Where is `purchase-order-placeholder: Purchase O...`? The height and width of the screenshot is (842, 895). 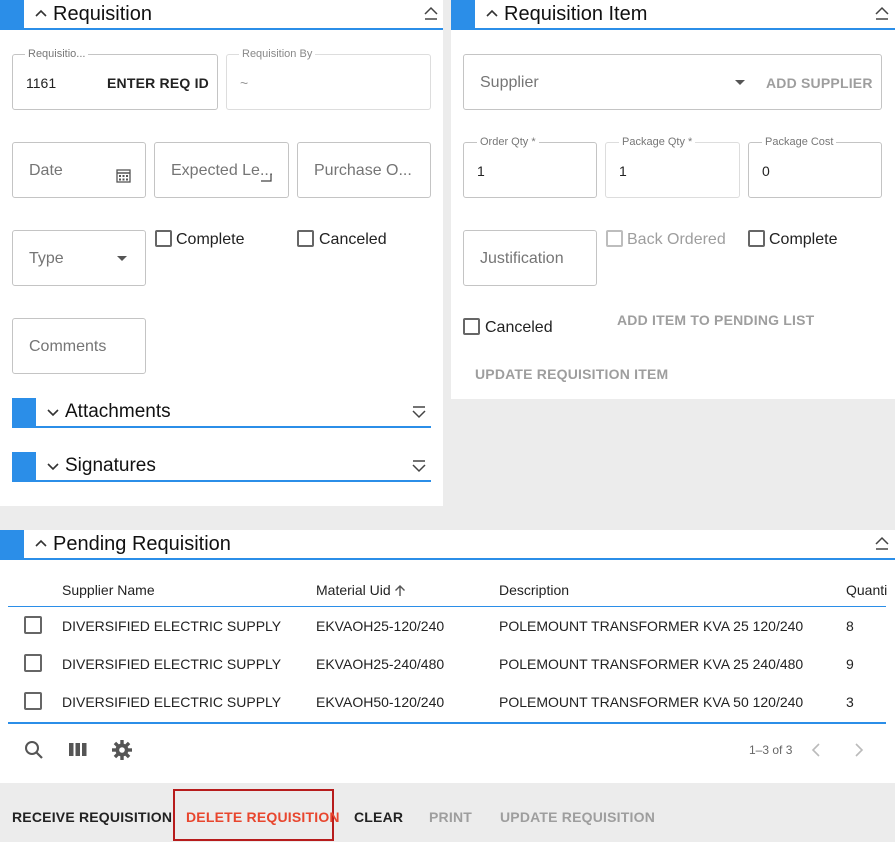
purchase-order-placeholder: Purchase O... is located at coordinates (363, 170).